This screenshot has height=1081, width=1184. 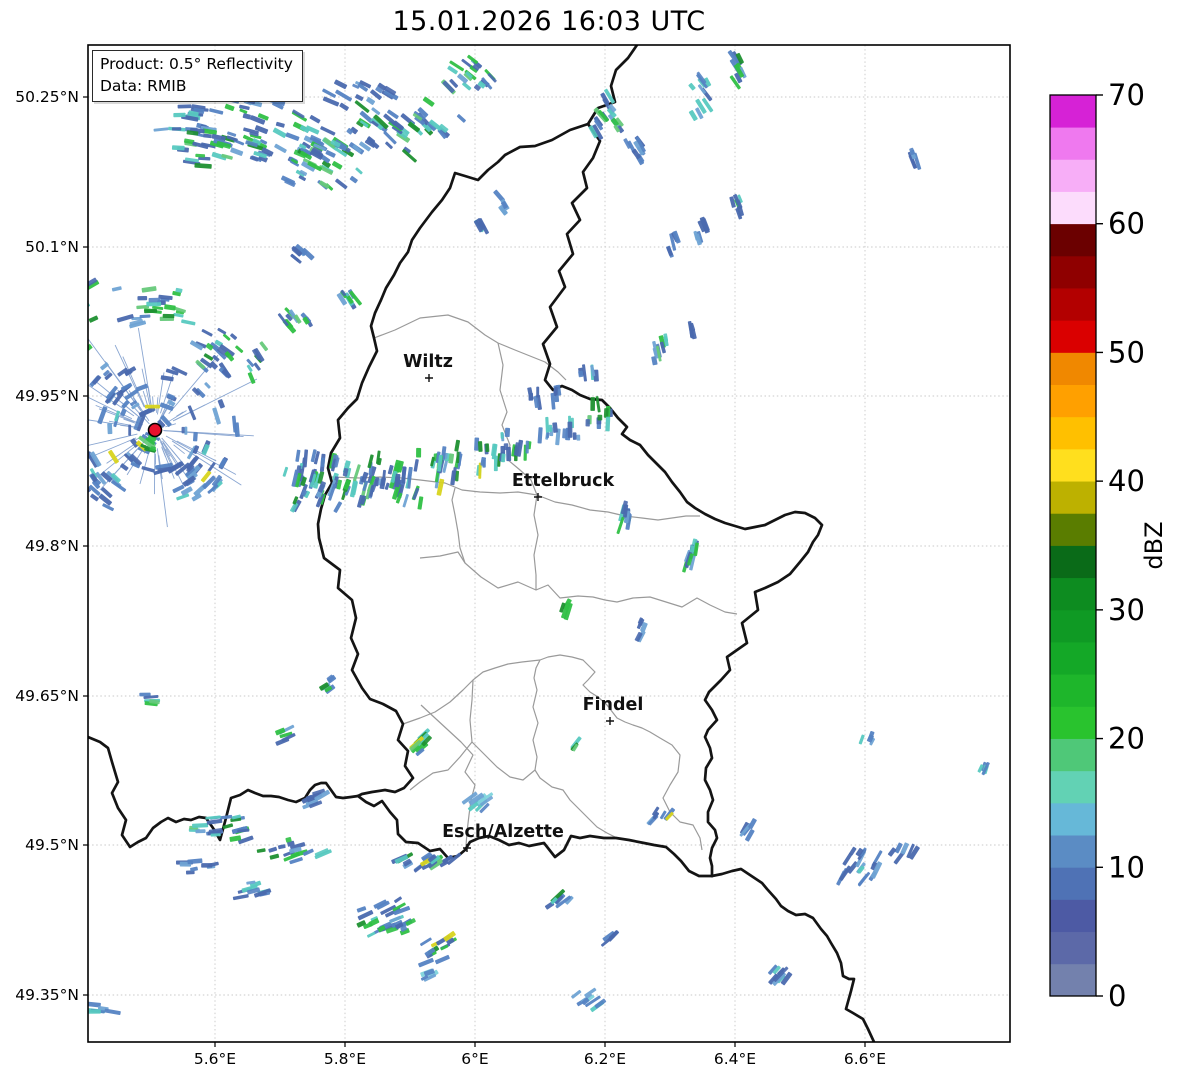 What do you see at coordinates (735, 1059) in the screenshot?
I see `x-axis-tick-label: 6.4°E` at bounding box center [735, 1059].